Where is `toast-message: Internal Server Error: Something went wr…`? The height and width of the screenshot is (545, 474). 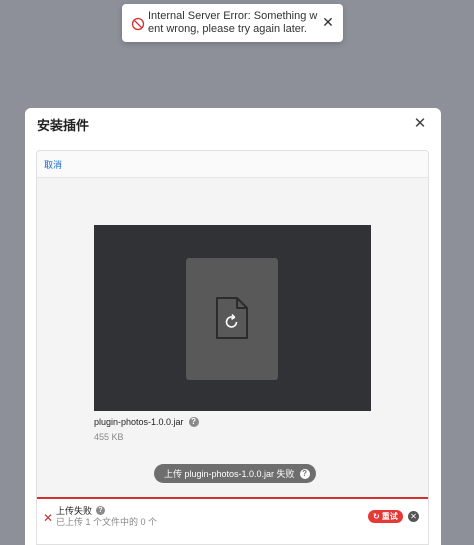
toast-message: Internal Server Error: Something went wr… is located at coordinates (233, 22).